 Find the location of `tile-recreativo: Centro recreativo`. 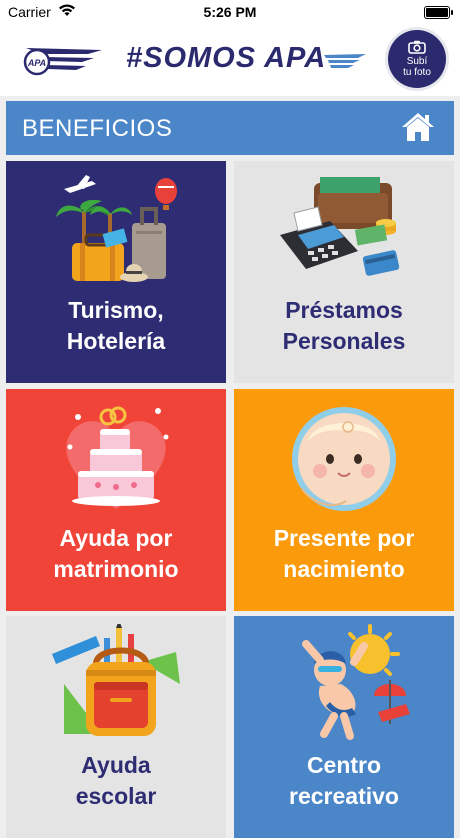

tile-recreativo: Centro recreativo is located at coordinates (344, 727).